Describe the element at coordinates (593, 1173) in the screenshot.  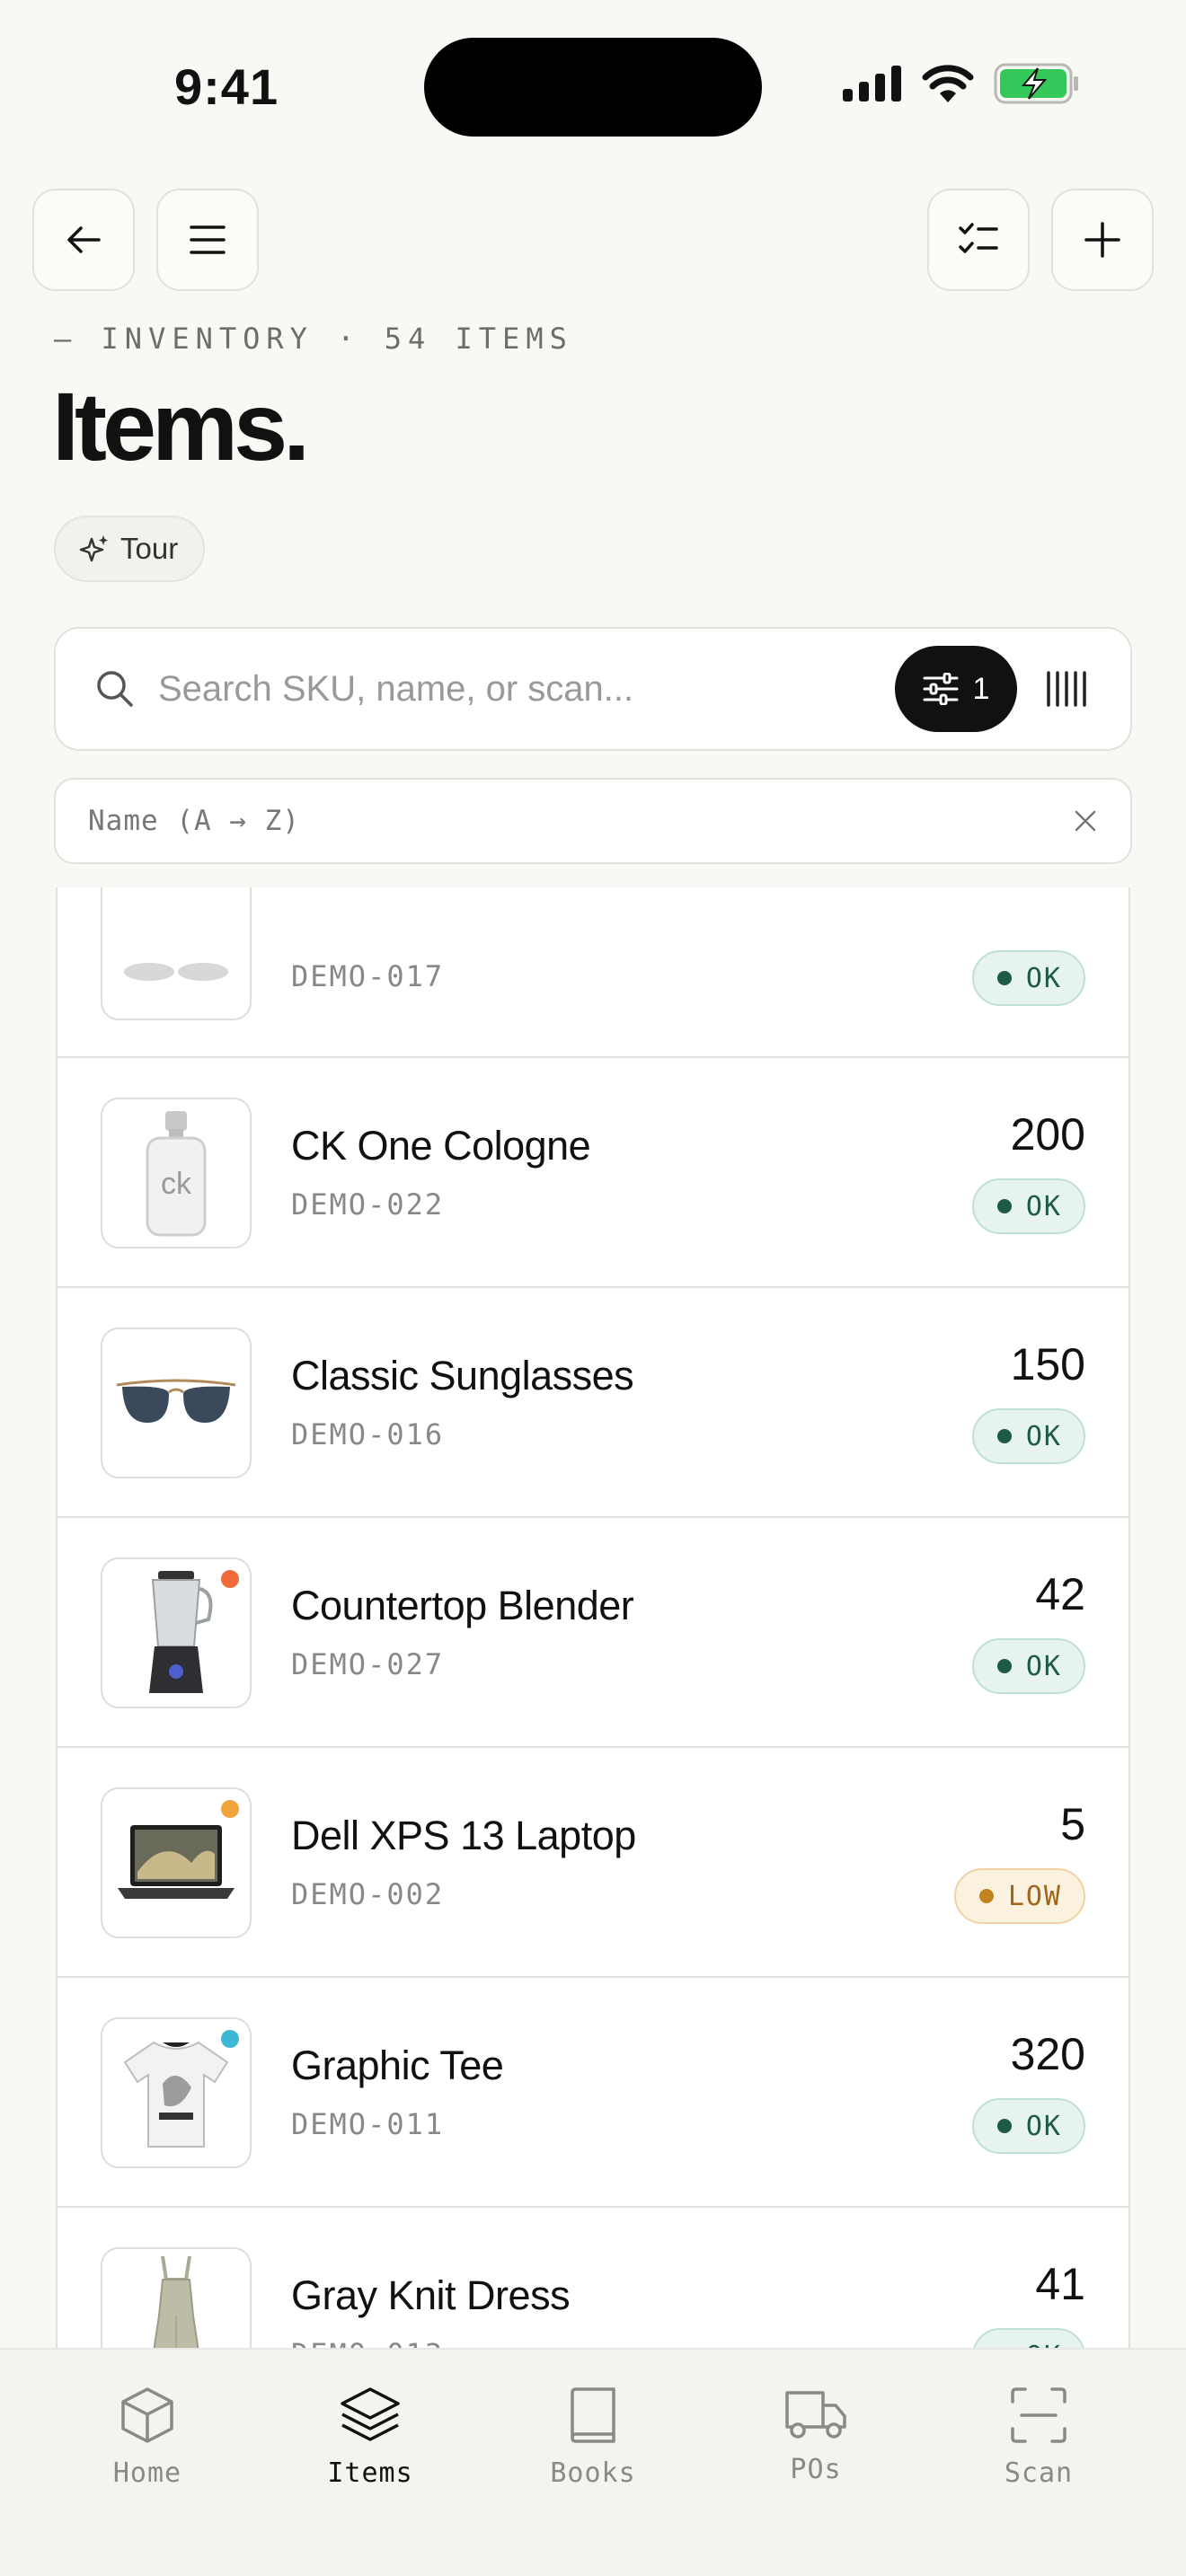
I see `table-row: ck CK One Cologne DEMO-022 200 OK` at that location.